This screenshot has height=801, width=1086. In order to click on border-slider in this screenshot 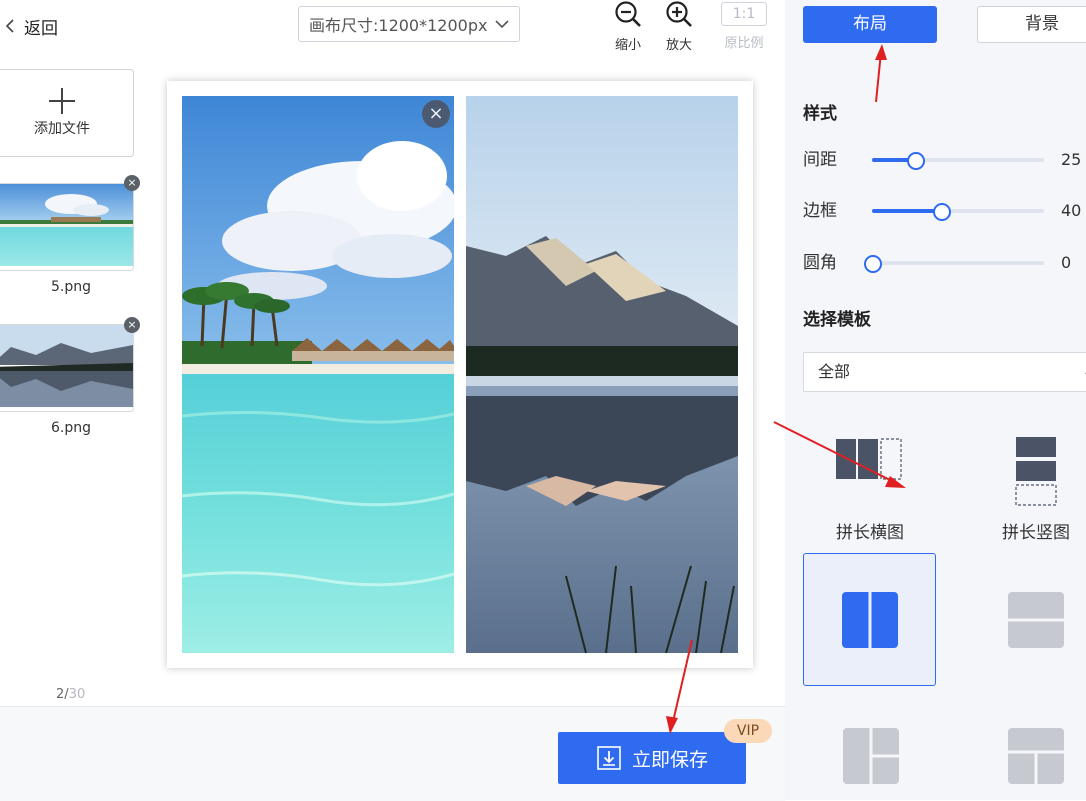, I will do `click(958, 212)`.